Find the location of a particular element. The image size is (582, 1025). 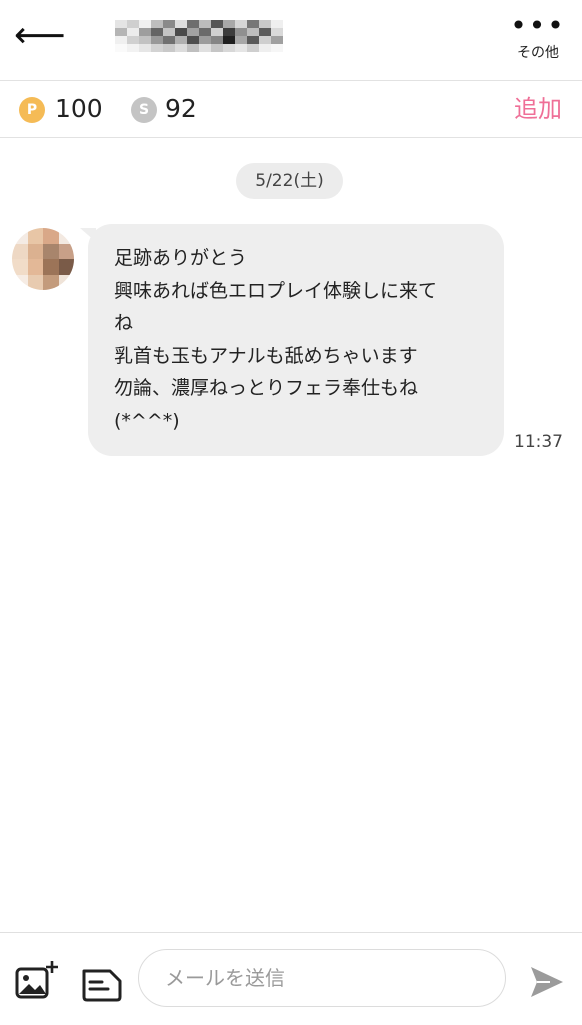

message-input is located at coordinates (322, 978).